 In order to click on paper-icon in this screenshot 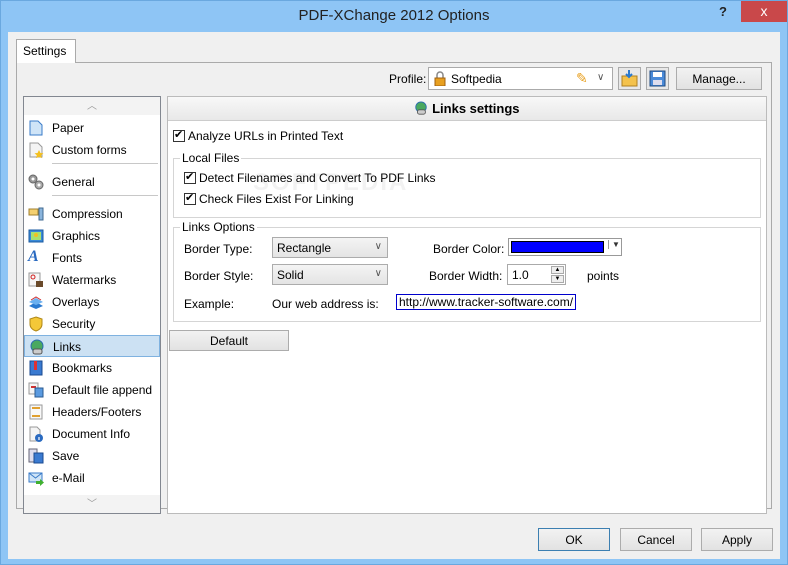, I will do `click(36, 128)`.